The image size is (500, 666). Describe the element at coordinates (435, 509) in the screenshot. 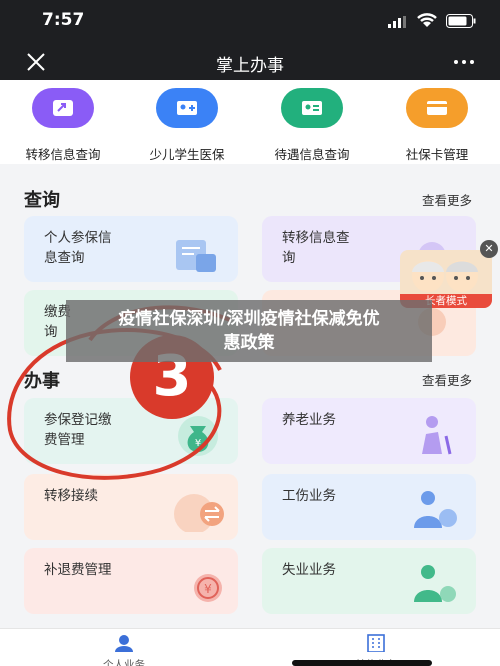

I see `injured-person-icon` at that location.